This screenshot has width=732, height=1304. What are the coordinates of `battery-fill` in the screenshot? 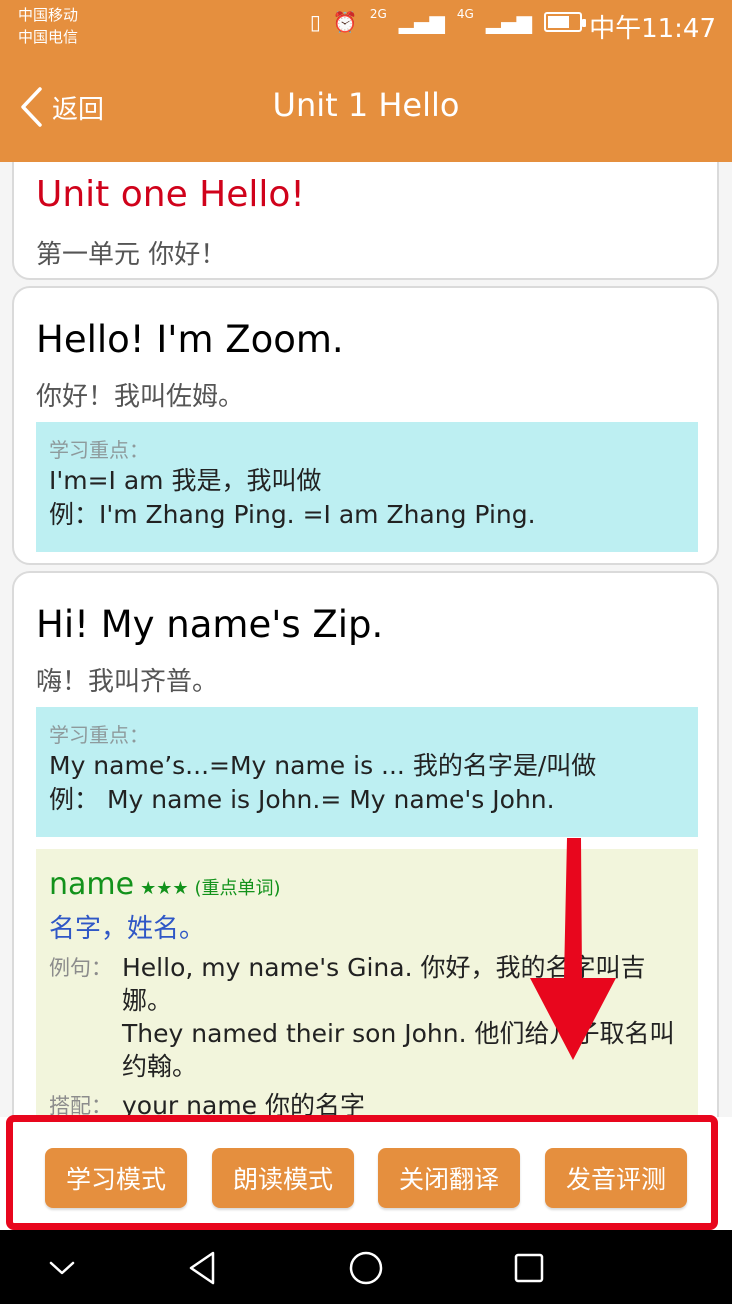 It's located at (558, 22).